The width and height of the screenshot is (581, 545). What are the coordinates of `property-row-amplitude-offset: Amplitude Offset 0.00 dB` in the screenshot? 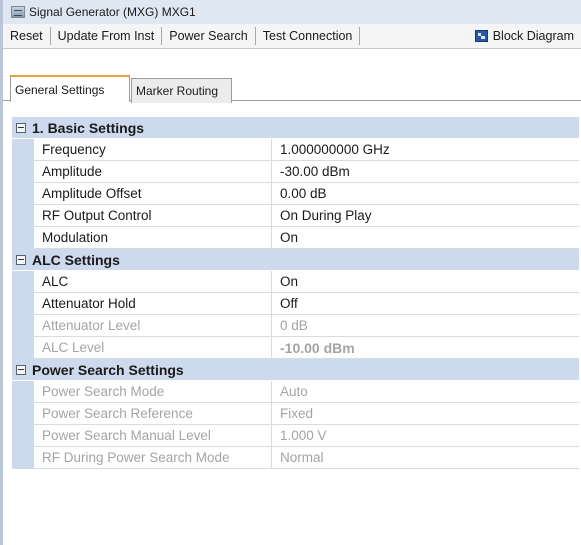 It's located at (295, 194).